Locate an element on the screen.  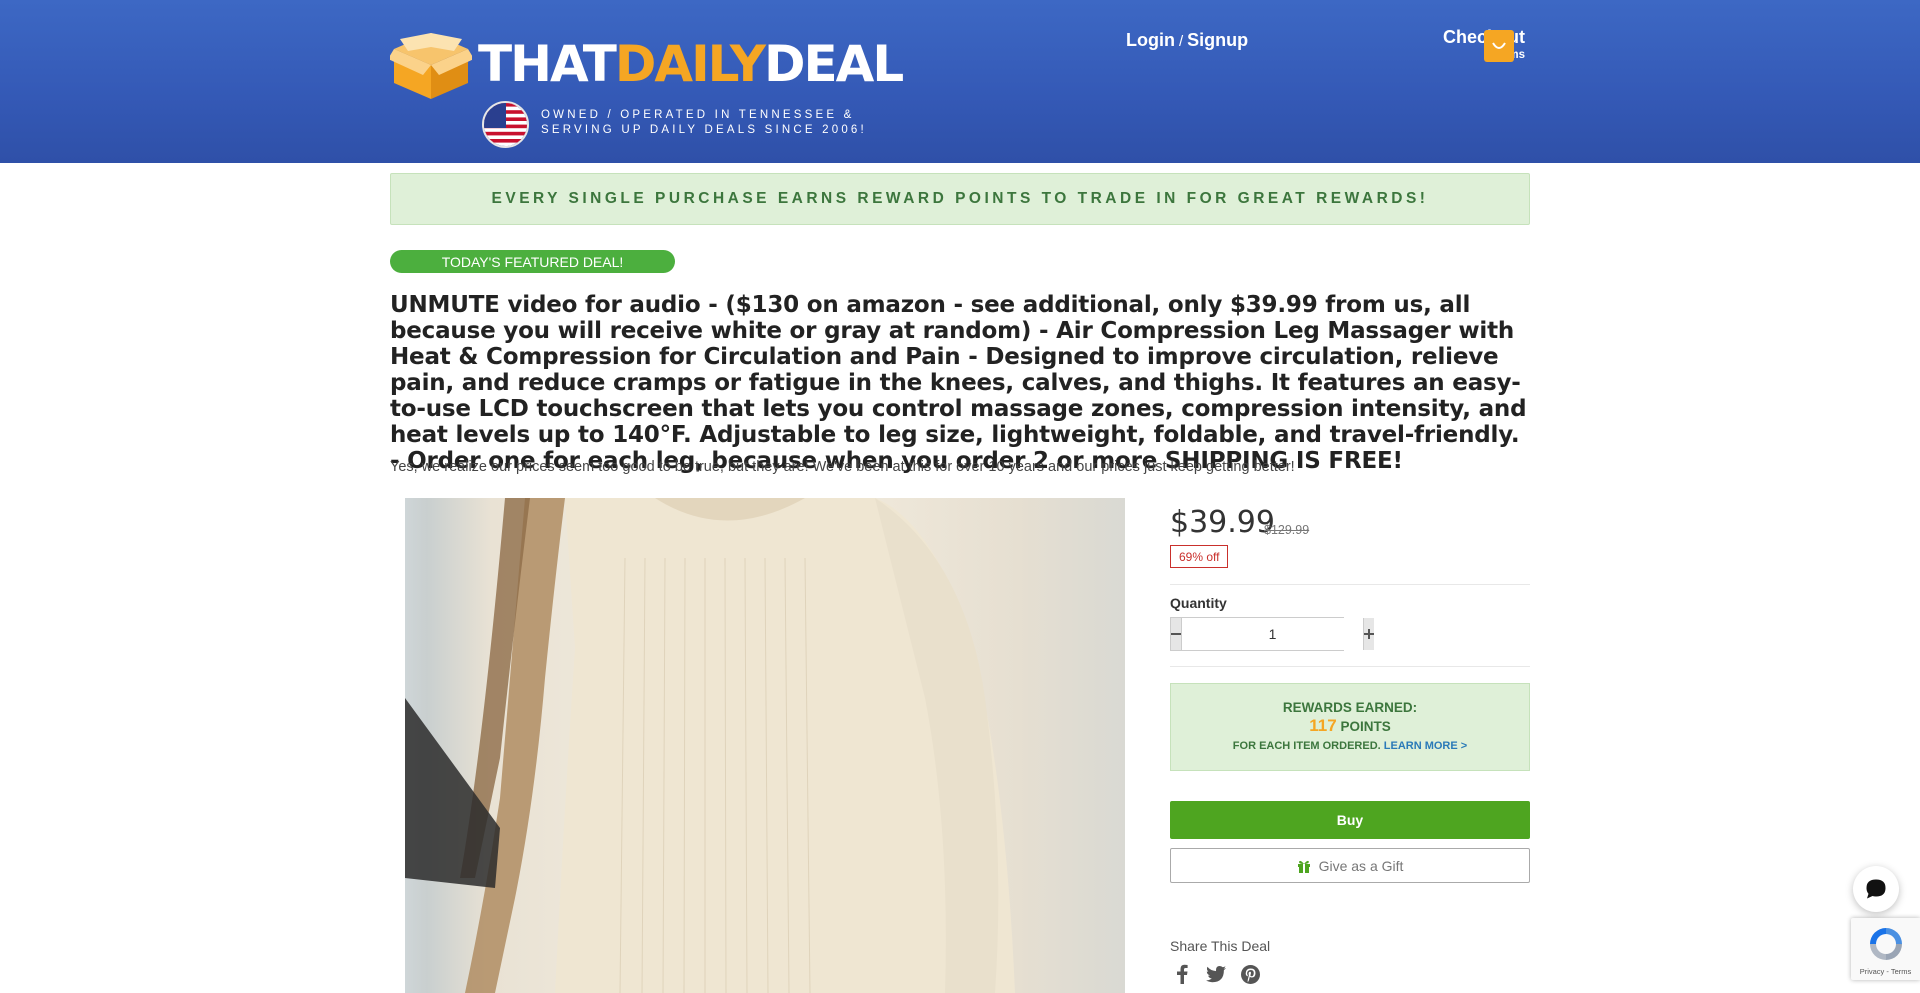
recaptcha-badge: Privacy - Terms is located at coordinates (1885, 949).